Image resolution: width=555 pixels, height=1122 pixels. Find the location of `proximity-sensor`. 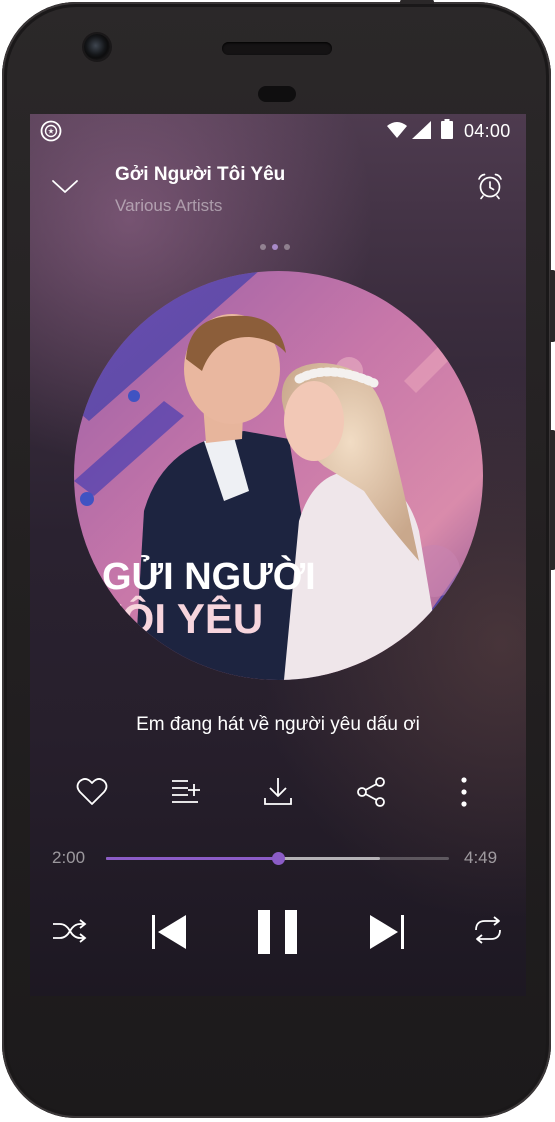

proximity-sensor is located at coordinates (277, 94).